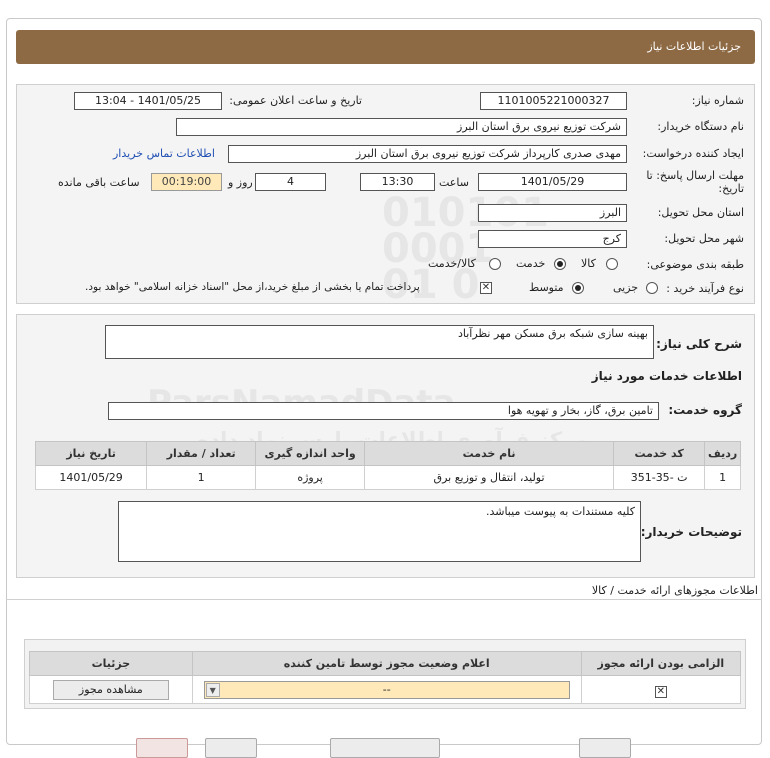  Describe the element at coordinates (379, 342) in the screenshot. I see `need-description-field: بهینه سازی شبکه برق مسکن مهر نظرآباد` at that location.